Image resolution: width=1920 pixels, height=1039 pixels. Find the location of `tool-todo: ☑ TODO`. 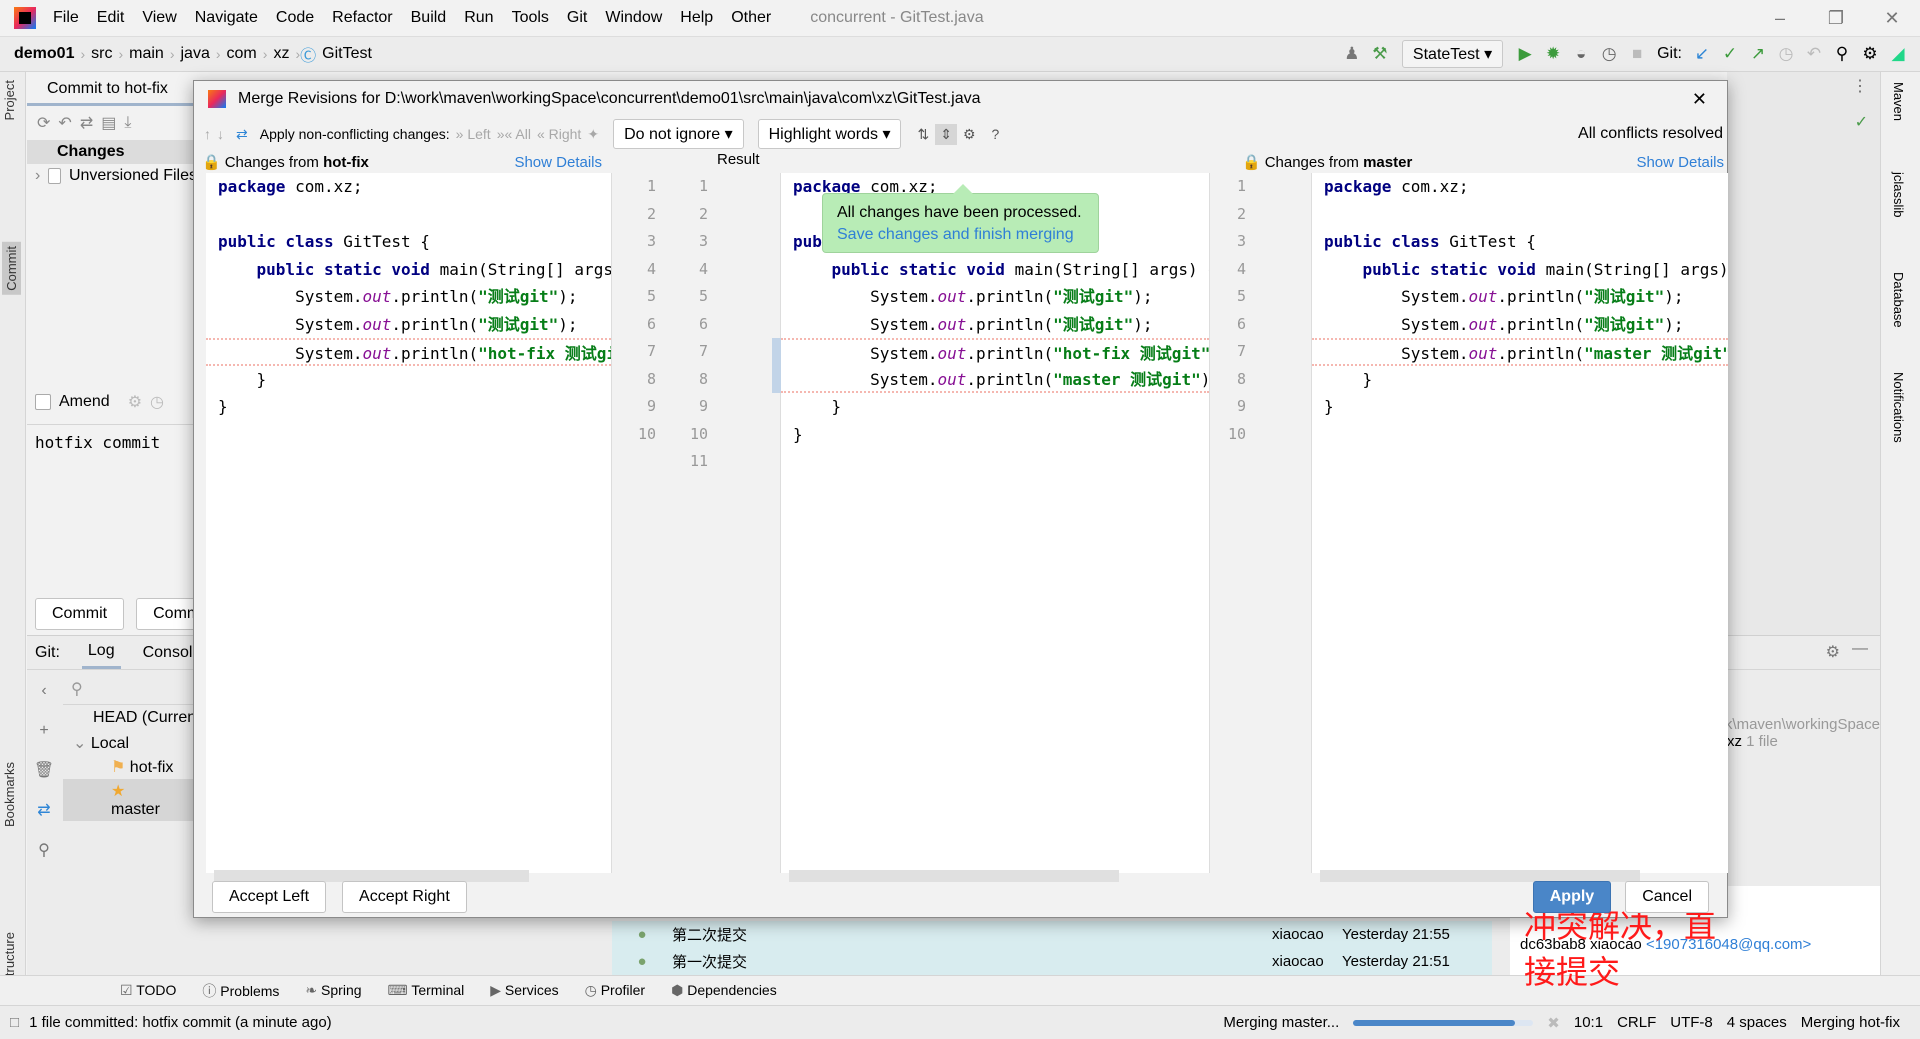

tool-todo: ☑ TODO is located at coordinates (148, 990).